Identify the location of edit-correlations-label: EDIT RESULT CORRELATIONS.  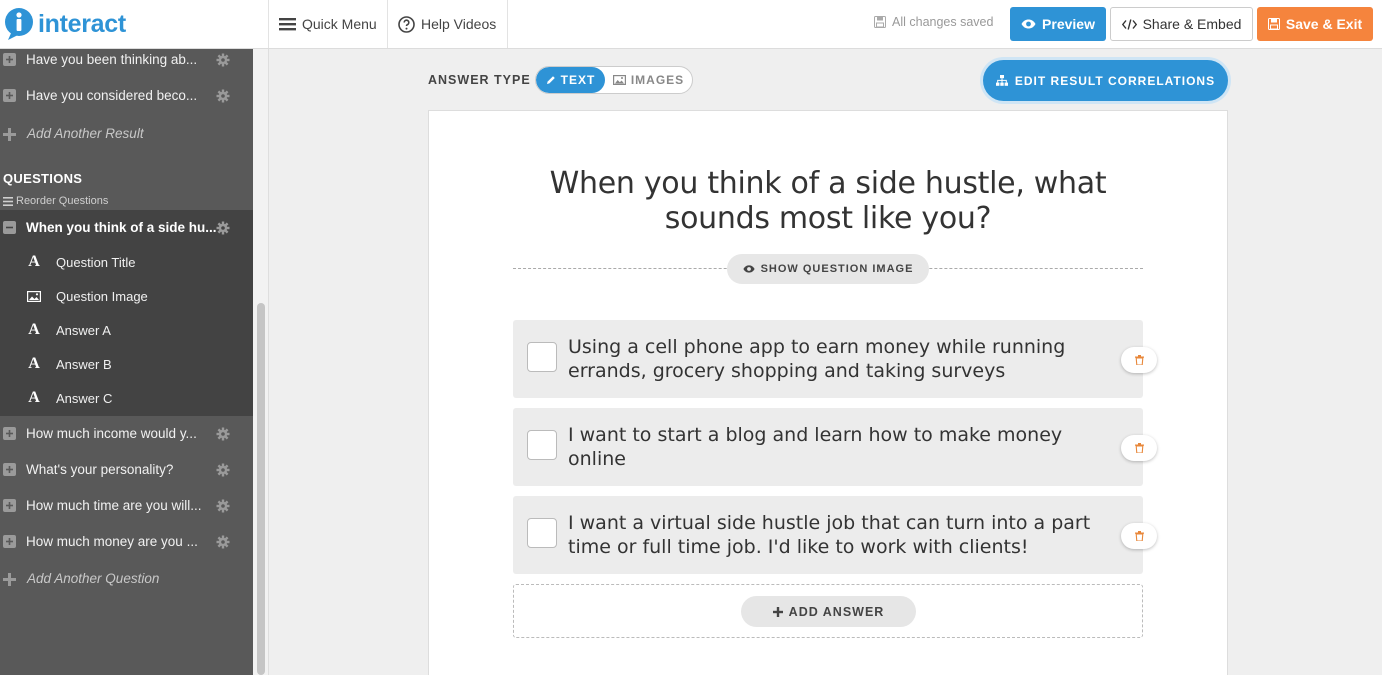
(1115, 80).